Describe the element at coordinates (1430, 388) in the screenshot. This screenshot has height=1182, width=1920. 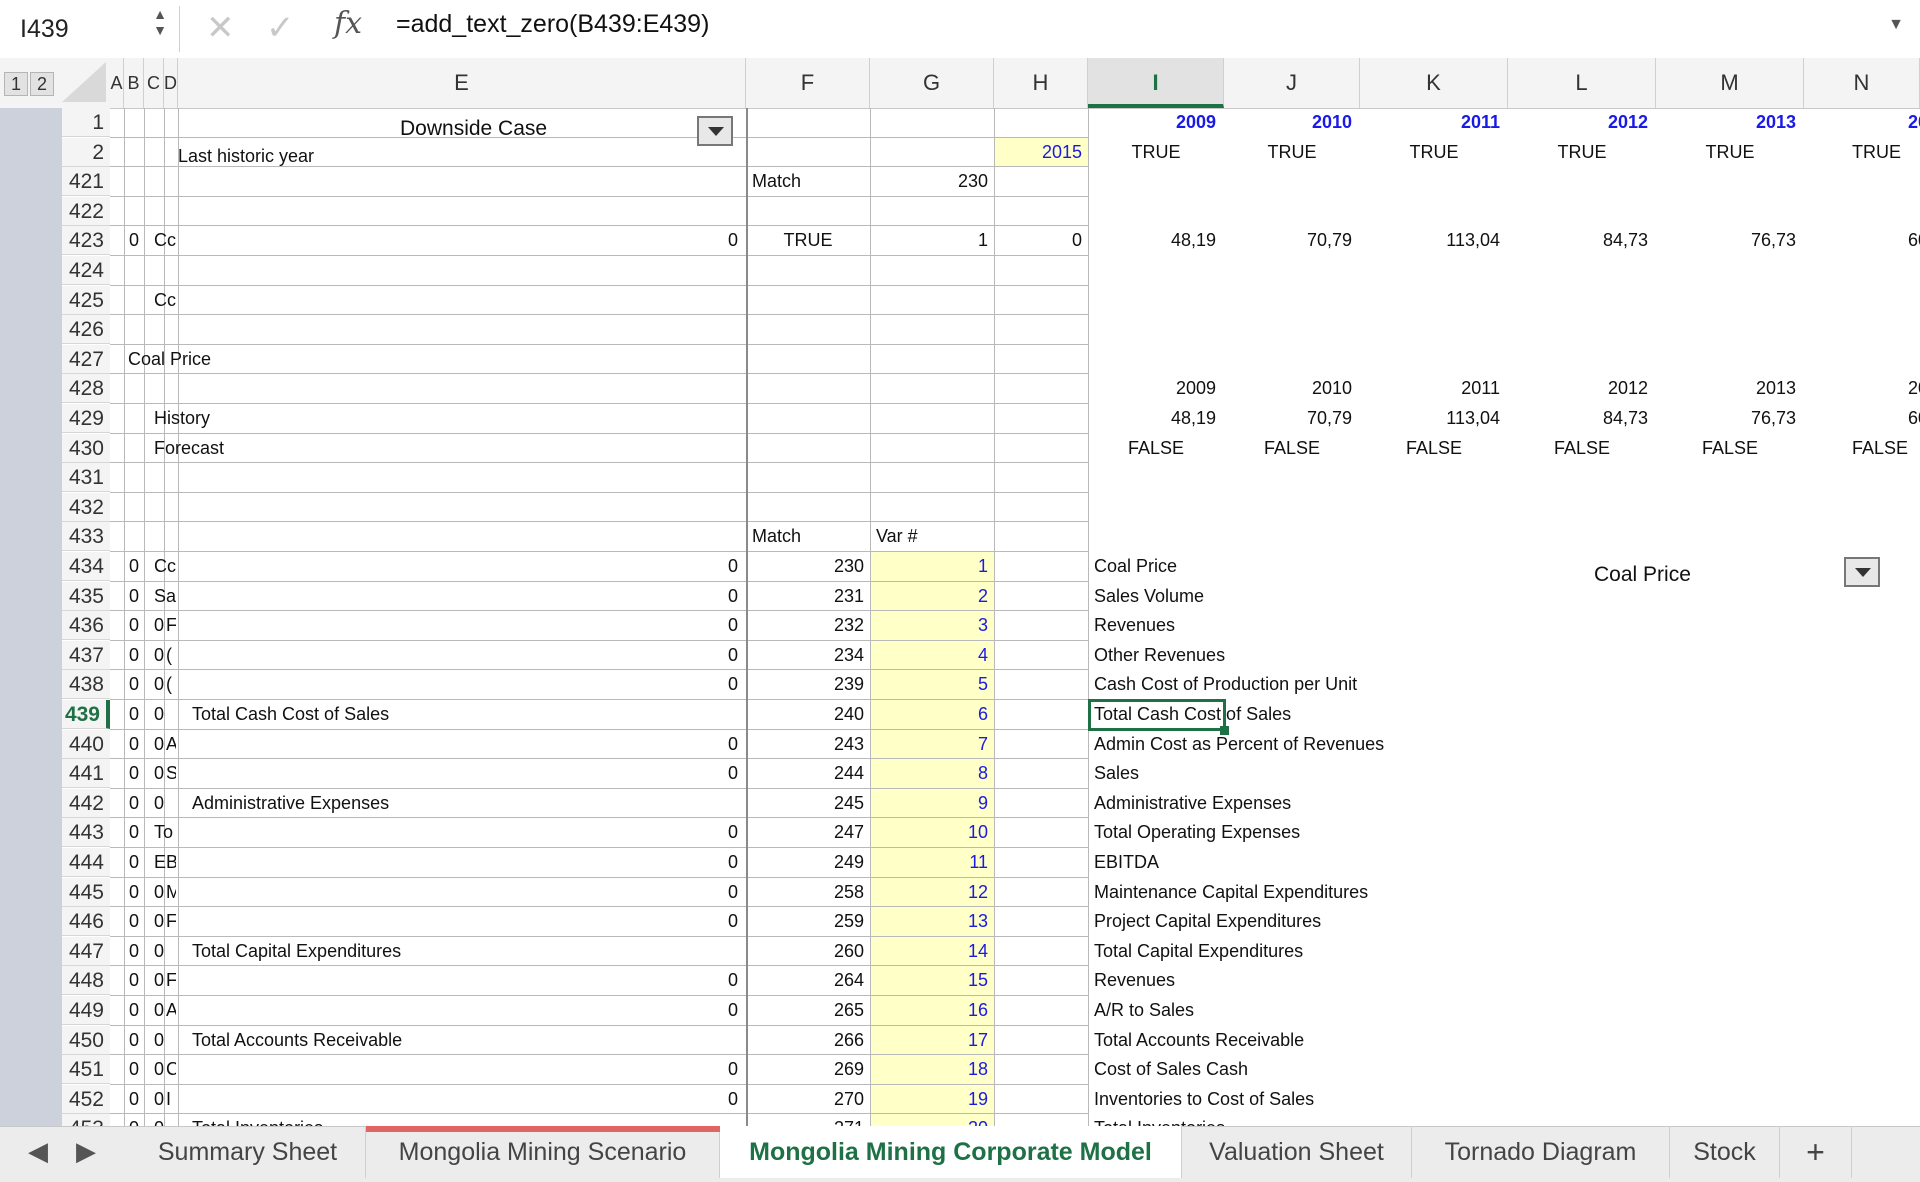
I see `year-value: 2011` at that location.